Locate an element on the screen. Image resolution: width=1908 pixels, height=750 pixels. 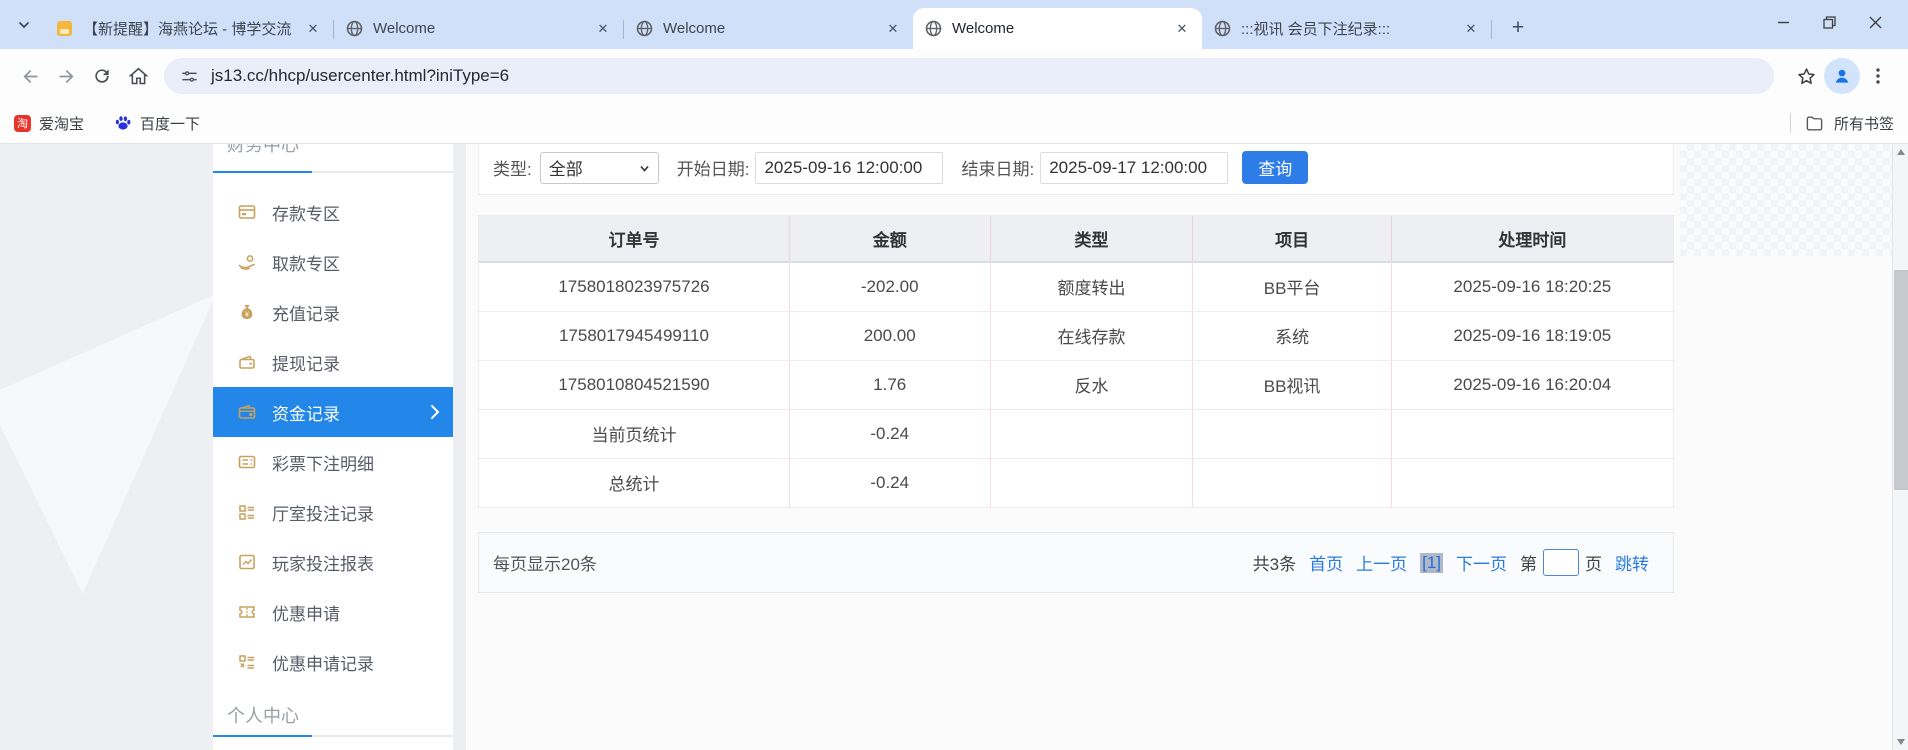
minimize-button is located at coordinates (1783, 22).